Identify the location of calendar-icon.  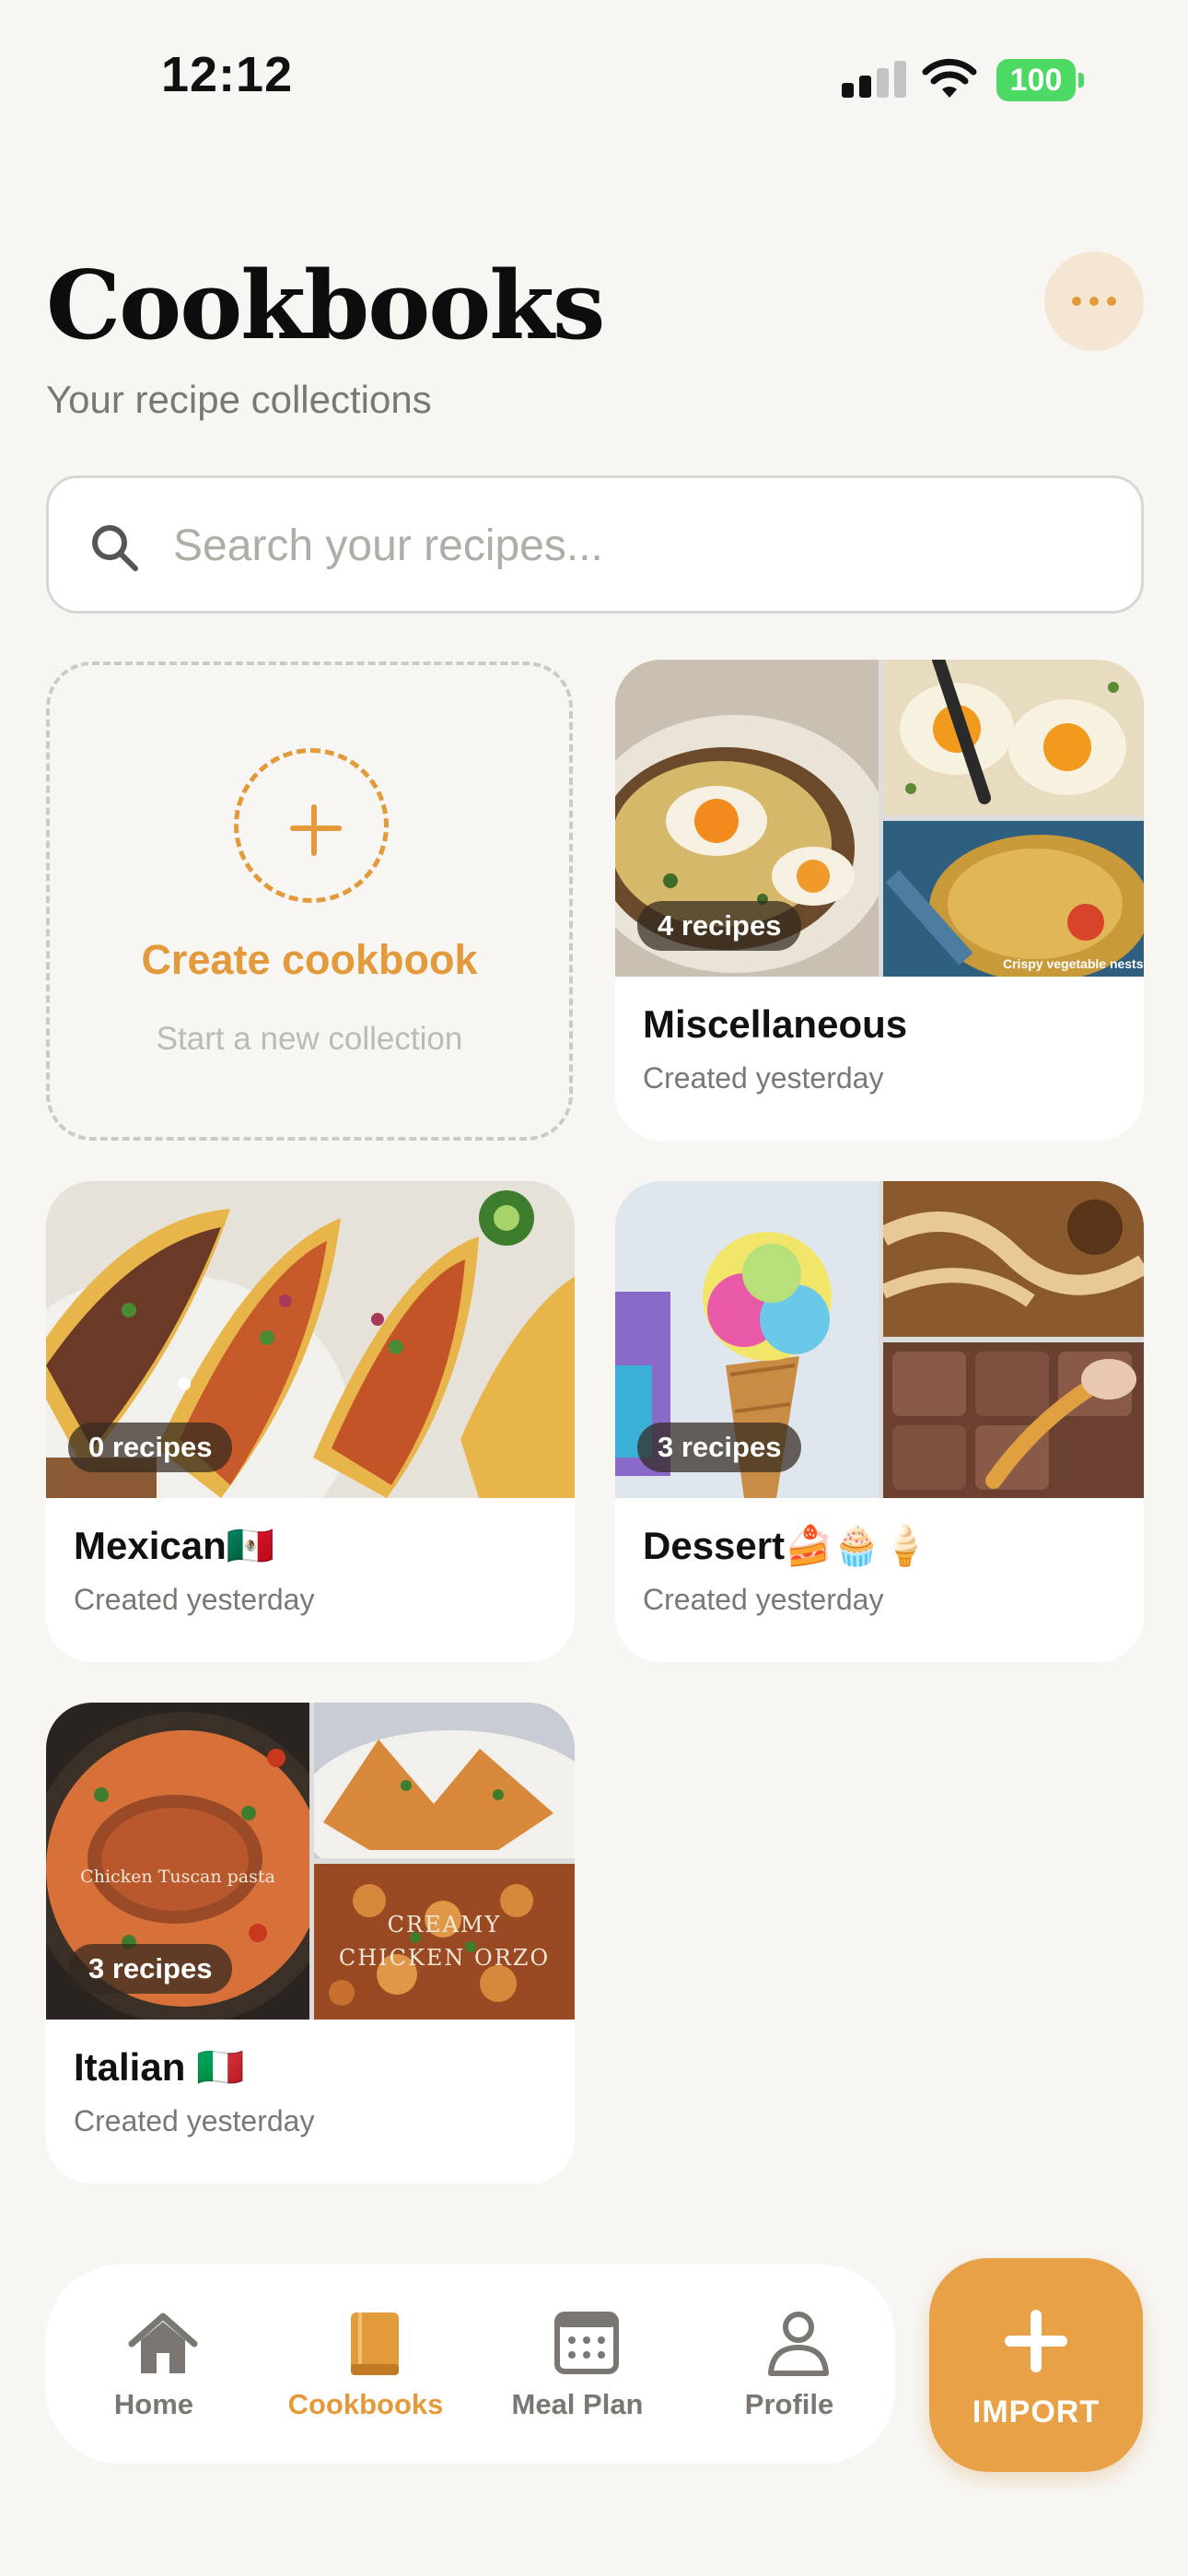
(586, 2343).